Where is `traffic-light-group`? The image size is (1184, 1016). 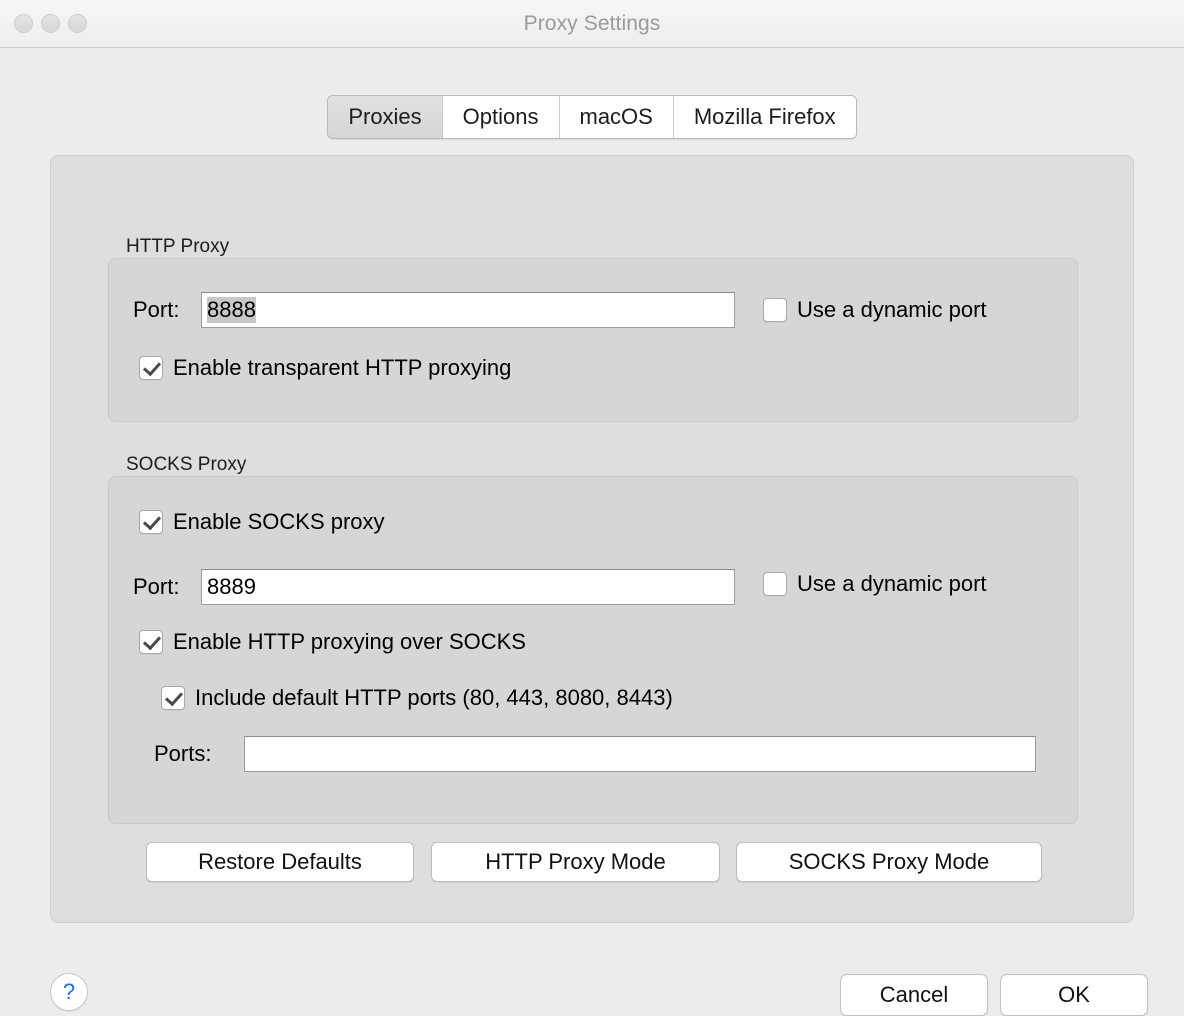 traffic-light-group is located at coordinates (50, 23).